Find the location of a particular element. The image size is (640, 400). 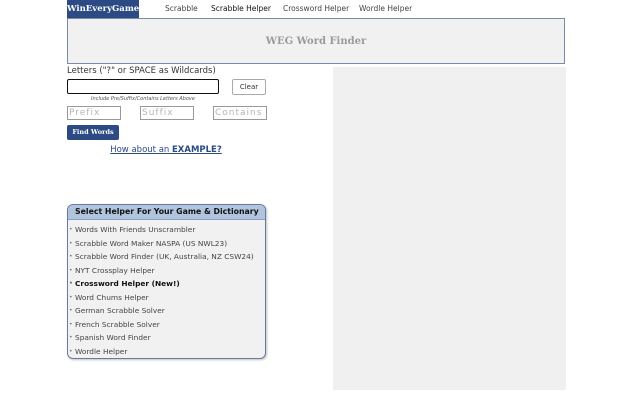

helper-item-german-scrabble: German Scrabble Solver is located at coordinates (166, 311).